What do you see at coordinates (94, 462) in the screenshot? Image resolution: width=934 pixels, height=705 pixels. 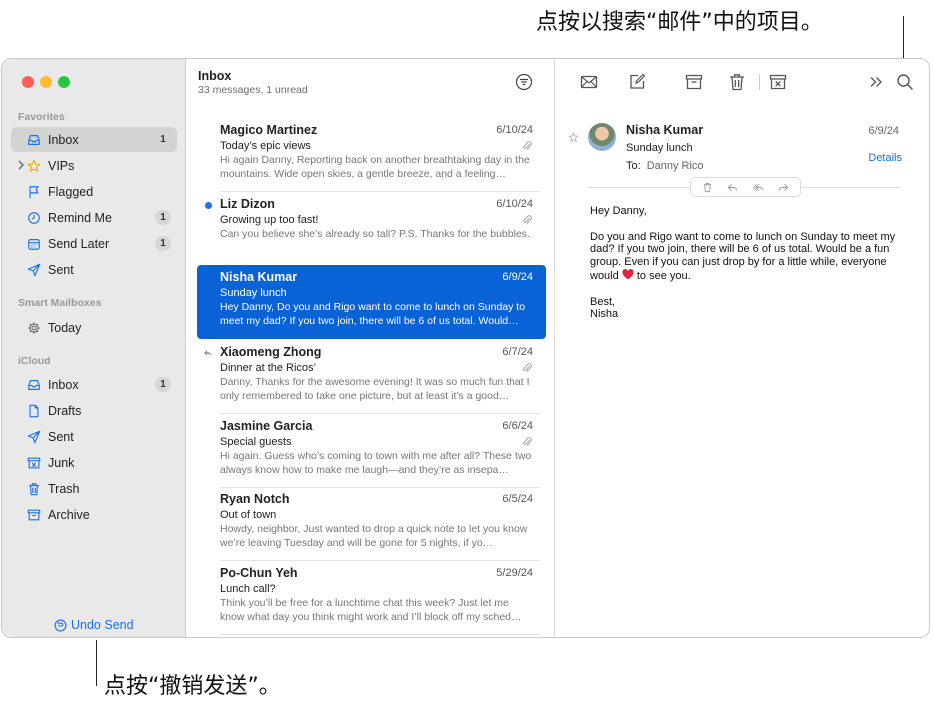 I see `sidebar-item-junk: Junk` at bounding box center [94, 462].